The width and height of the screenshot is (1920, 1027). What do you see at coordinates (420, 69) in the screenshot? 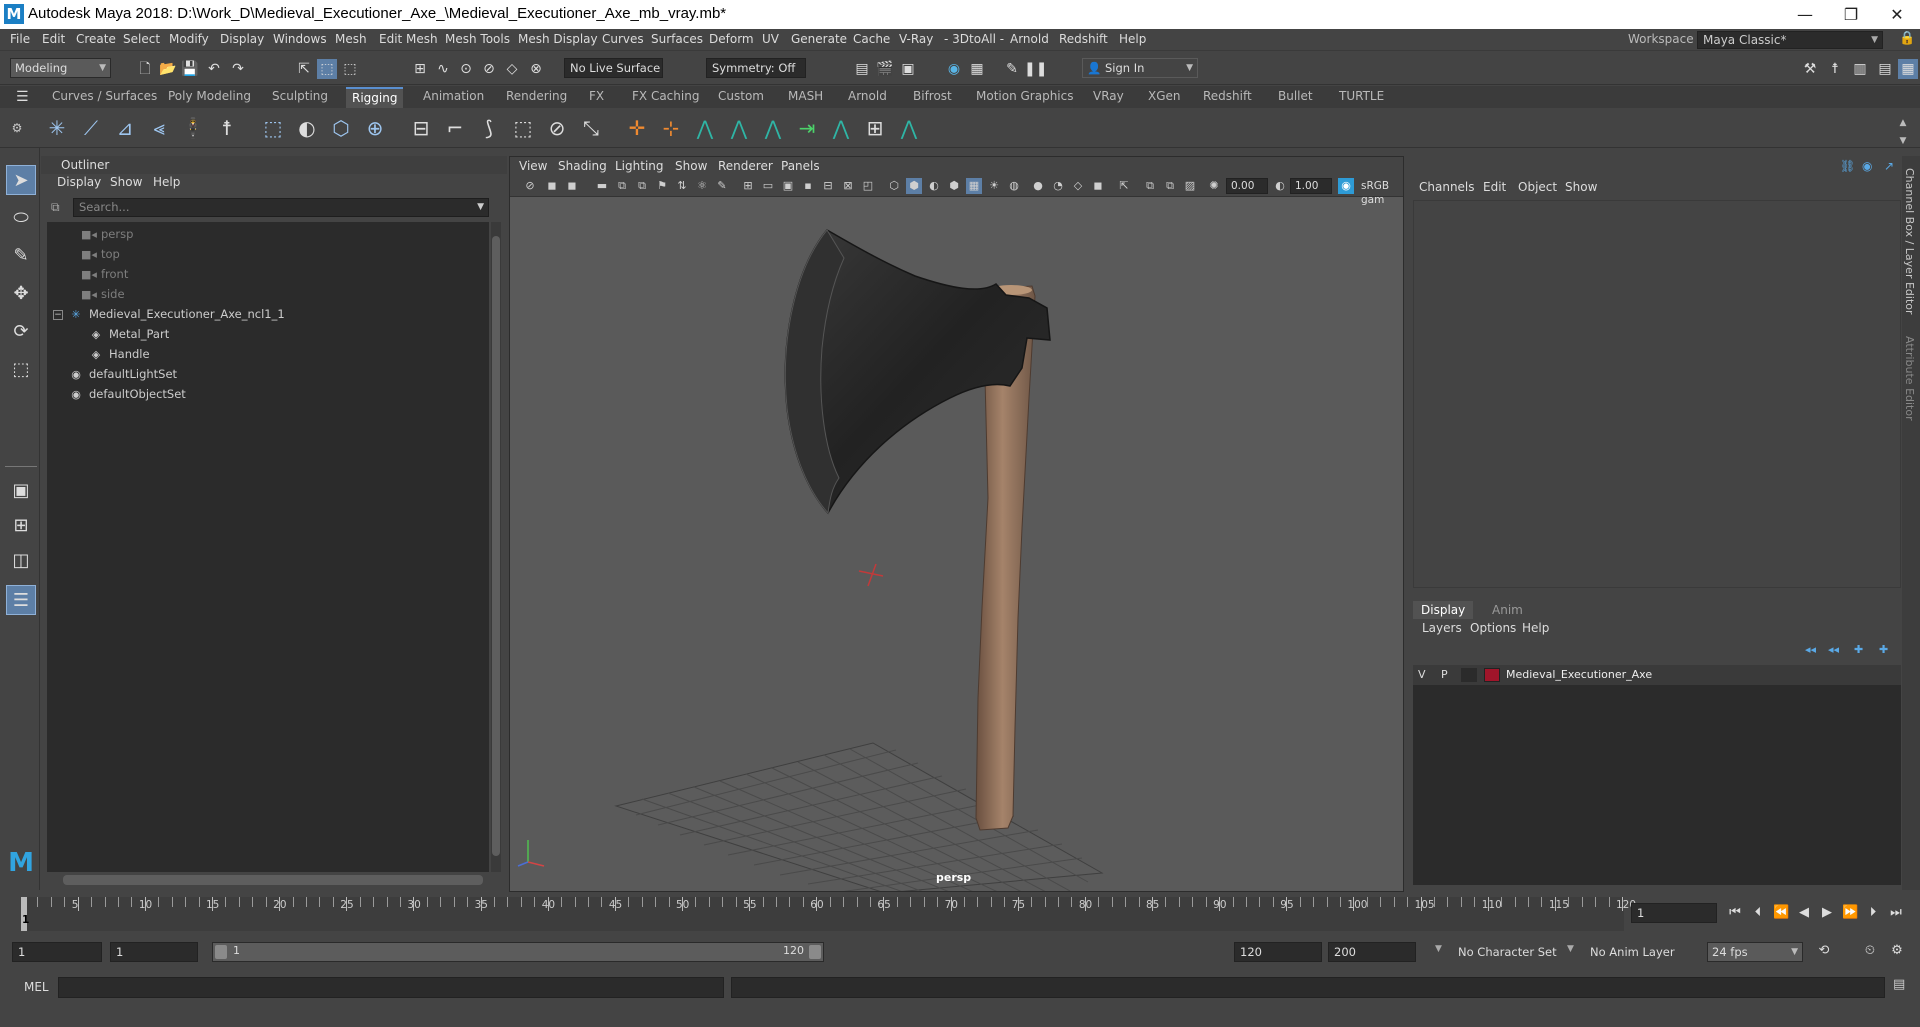
I see `snap-grid-icon: ⊞` at bounding box center [420, 69].